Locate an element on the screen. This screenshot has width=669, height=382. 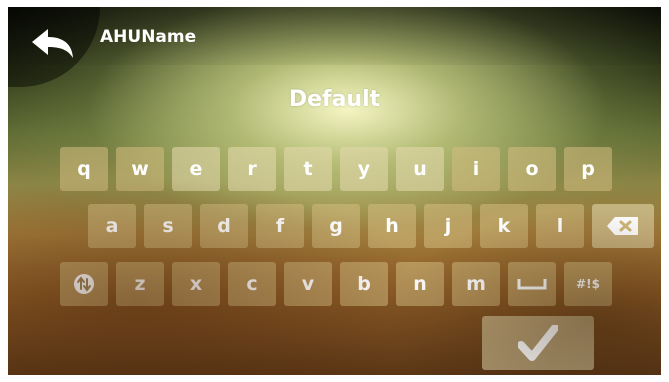
key-label: x is located at coordinates (196, 284).